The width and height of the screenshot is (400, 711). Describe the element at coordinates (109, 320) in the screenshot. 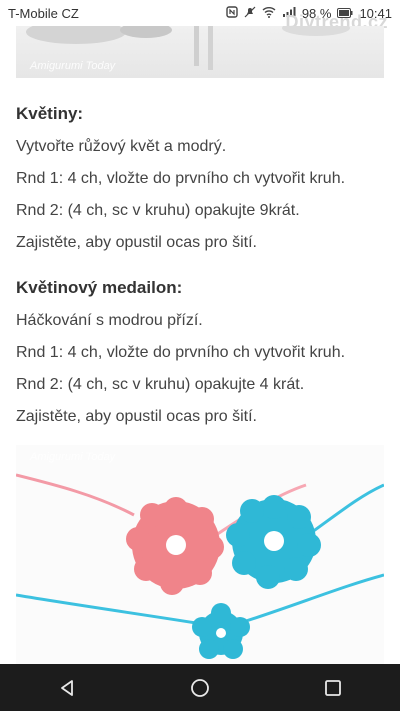

I see `instruction-line: Háčkování s modrou přízí.` at that location.